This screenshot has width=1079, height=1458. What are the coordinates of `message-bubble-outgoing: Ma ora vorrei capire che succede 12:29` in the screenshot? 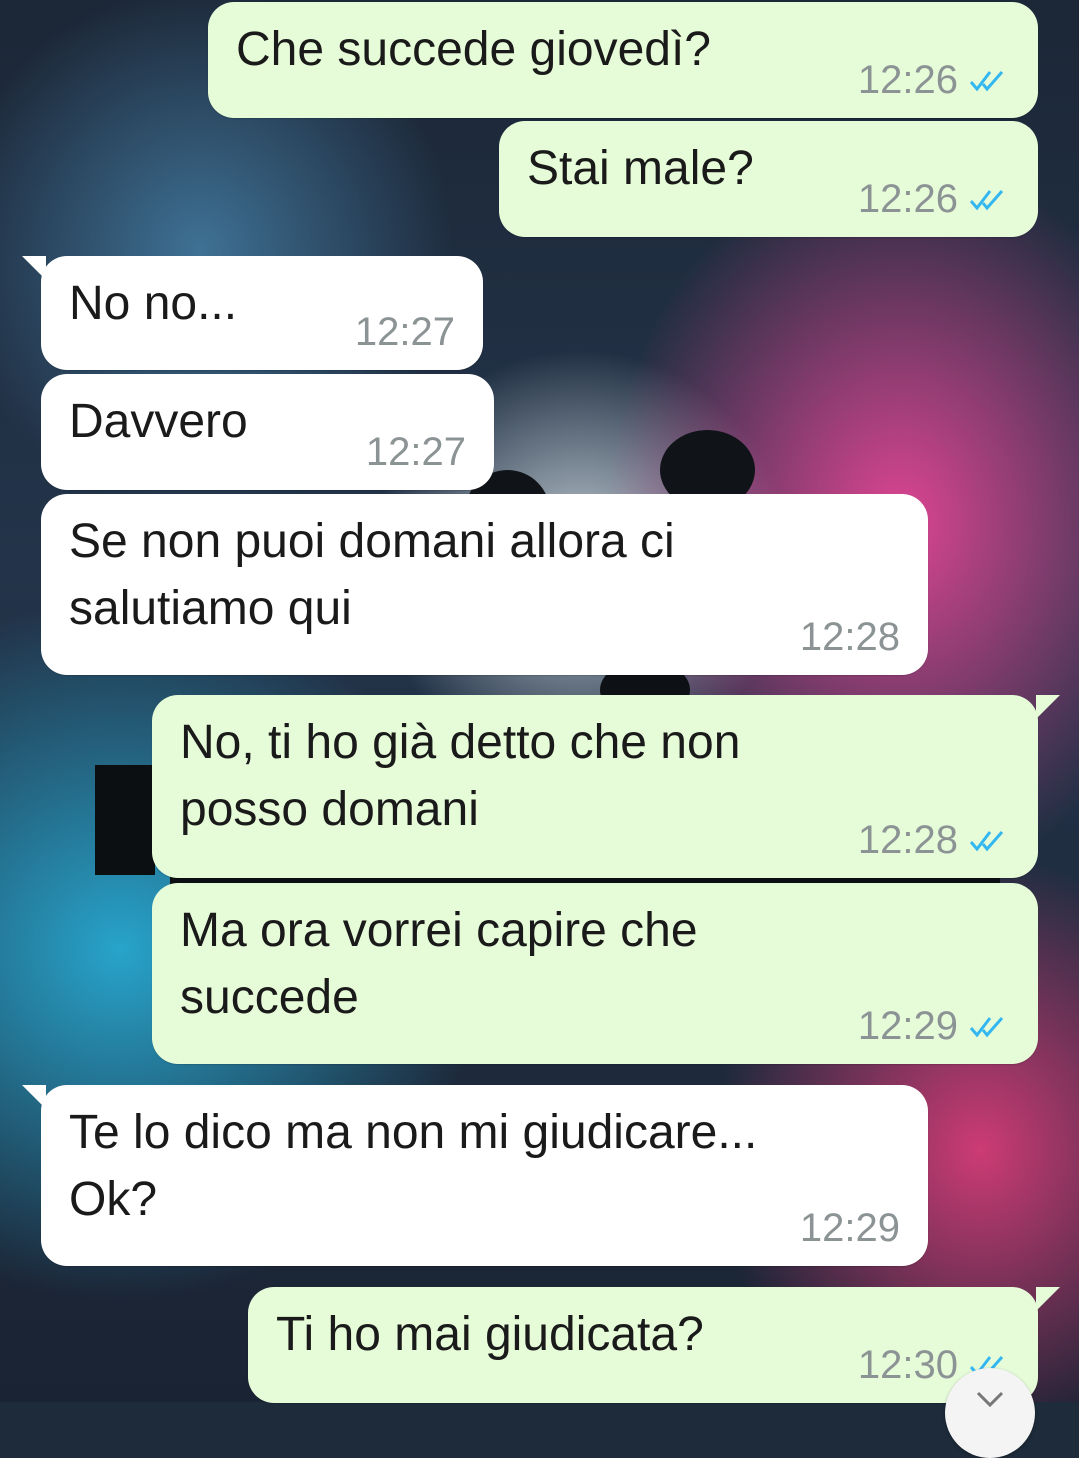 It's located at (595, 973).